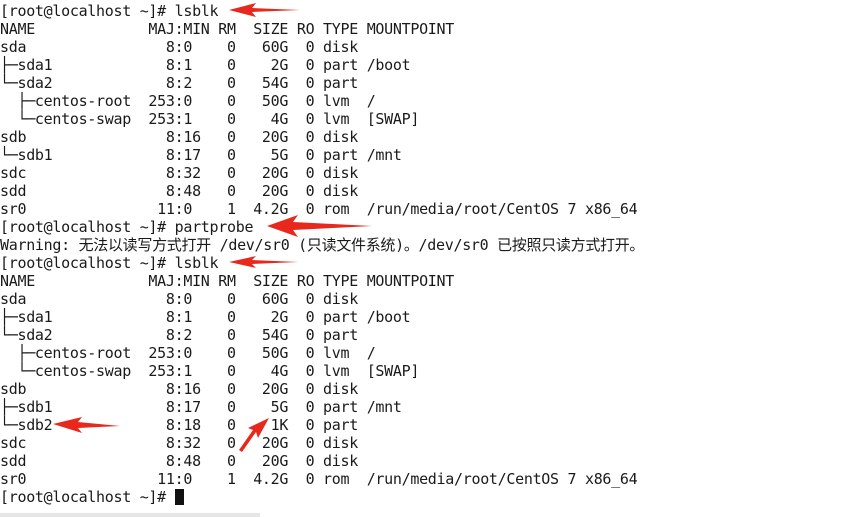 The image size is (857, 517). What do you see at coordinates (87, 497) in the screenshot?
I see `prompt-text: [root@localhost ~]#` at bounding box center [87, 497].